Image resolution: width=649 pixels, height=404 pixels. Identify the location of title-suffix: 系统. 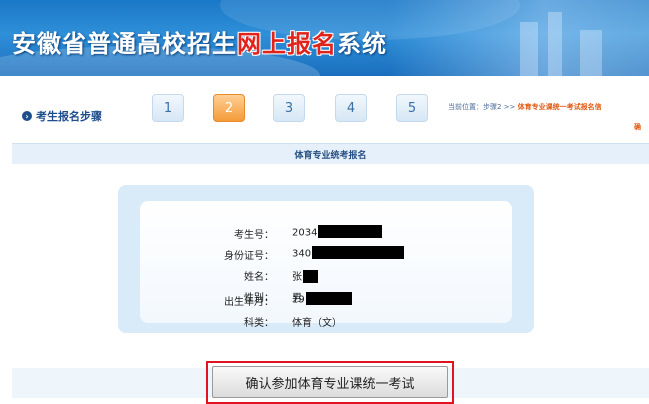
(362, 44).